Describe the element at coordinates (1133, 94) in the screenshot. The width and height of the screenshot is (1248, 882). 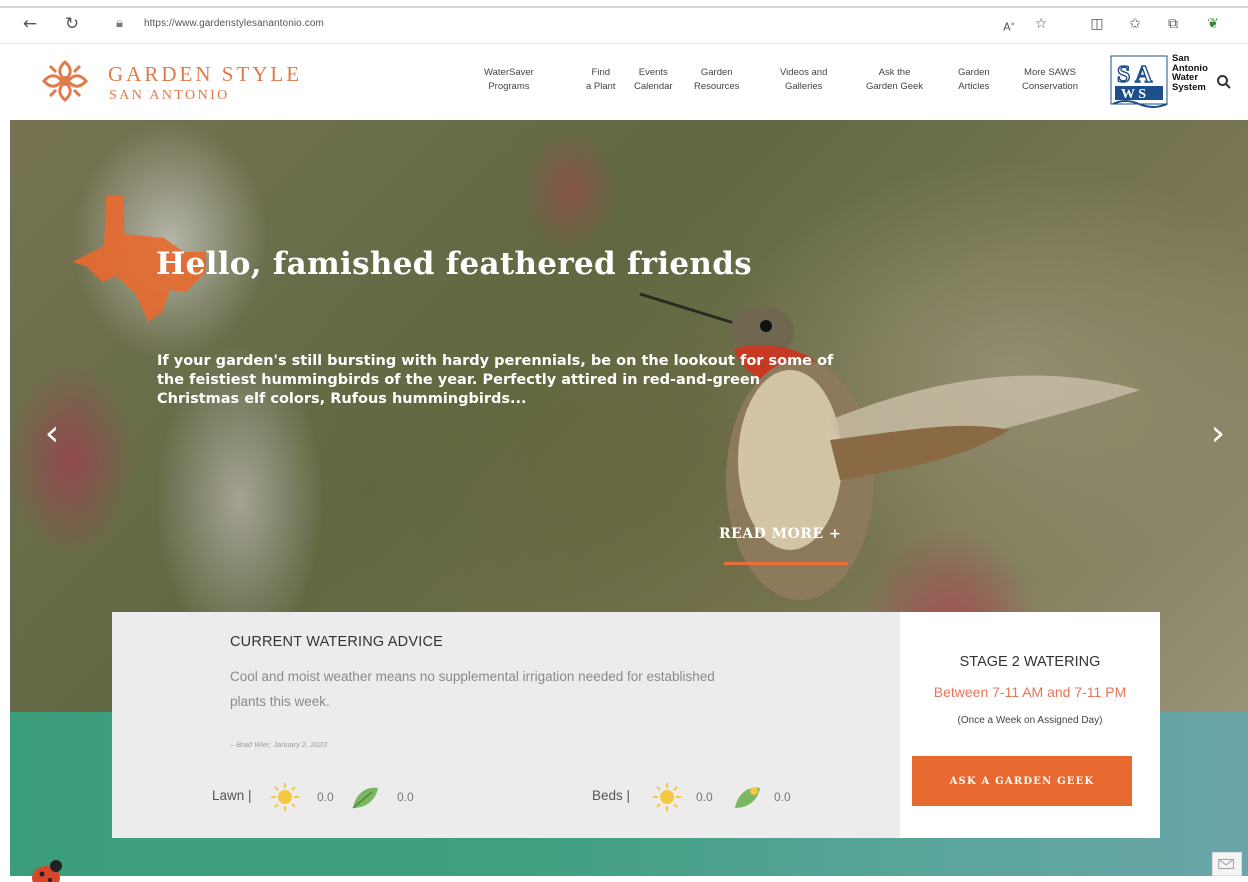
I see `svg-text: W S` at that location.